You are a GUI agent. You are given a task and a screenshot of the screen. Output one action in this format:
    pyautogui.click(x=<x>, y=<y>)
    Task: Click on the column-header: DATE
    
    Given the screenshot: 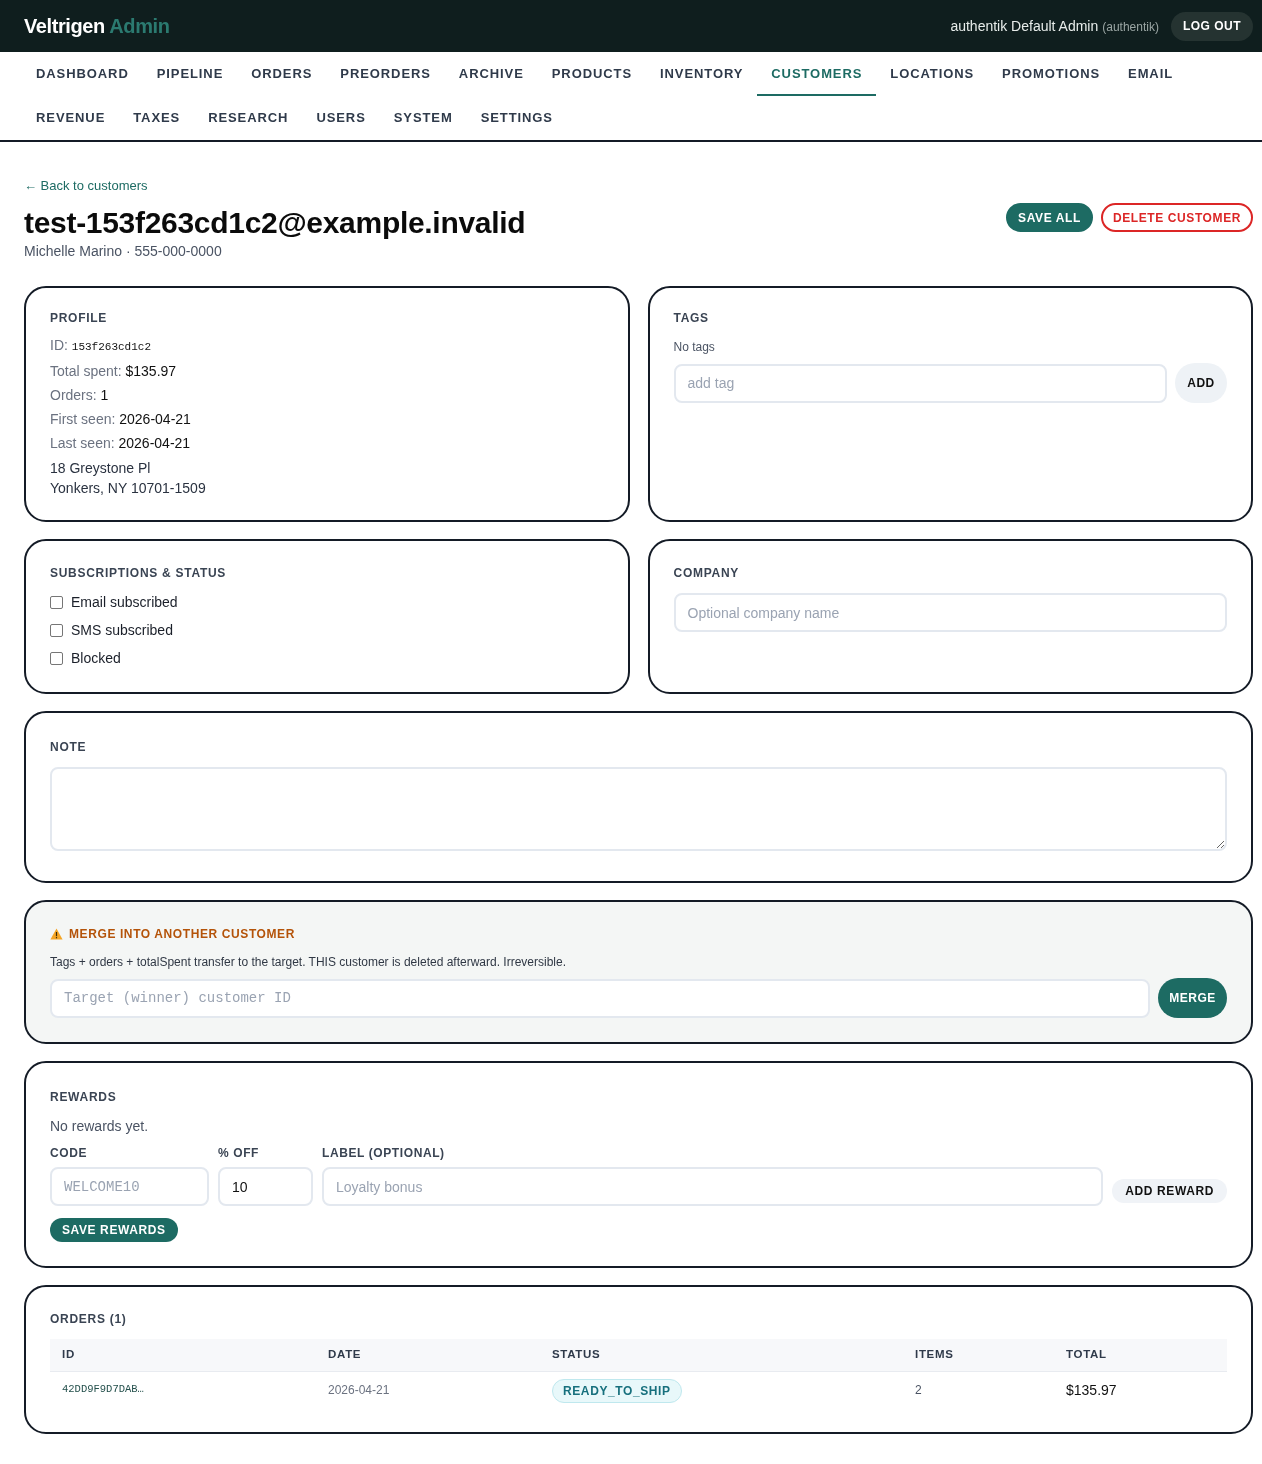 What is the action you would take?
    pyautogui.click(x=345, y=1355)
    